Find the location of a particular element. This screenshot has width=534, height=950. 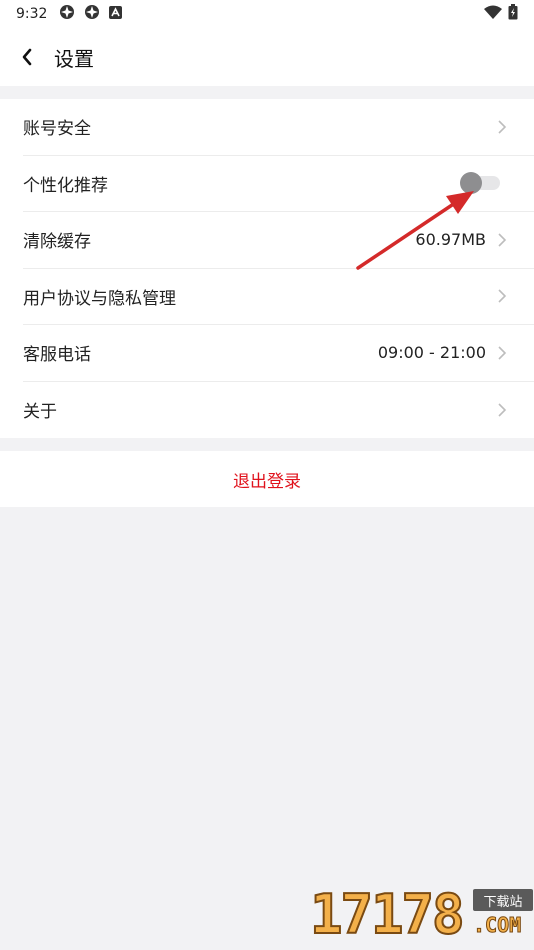

back-arrow-icon is located at coordinates (27, 57).